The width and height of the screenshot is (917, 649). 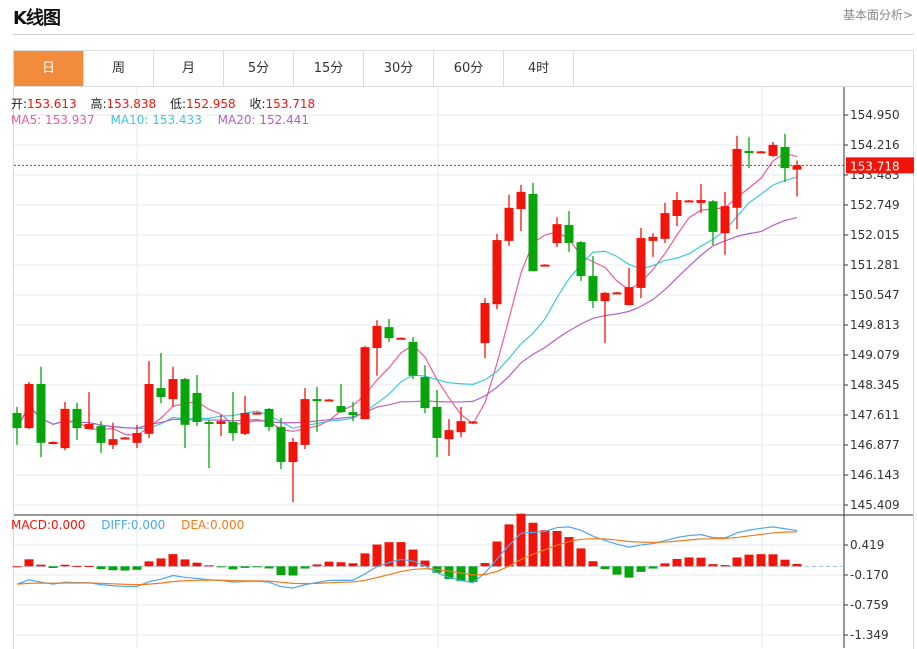 What do you see at coordinates (19, 104) in the screenshot?
I see `open-label: 开:` at bounding box center [19, 104].